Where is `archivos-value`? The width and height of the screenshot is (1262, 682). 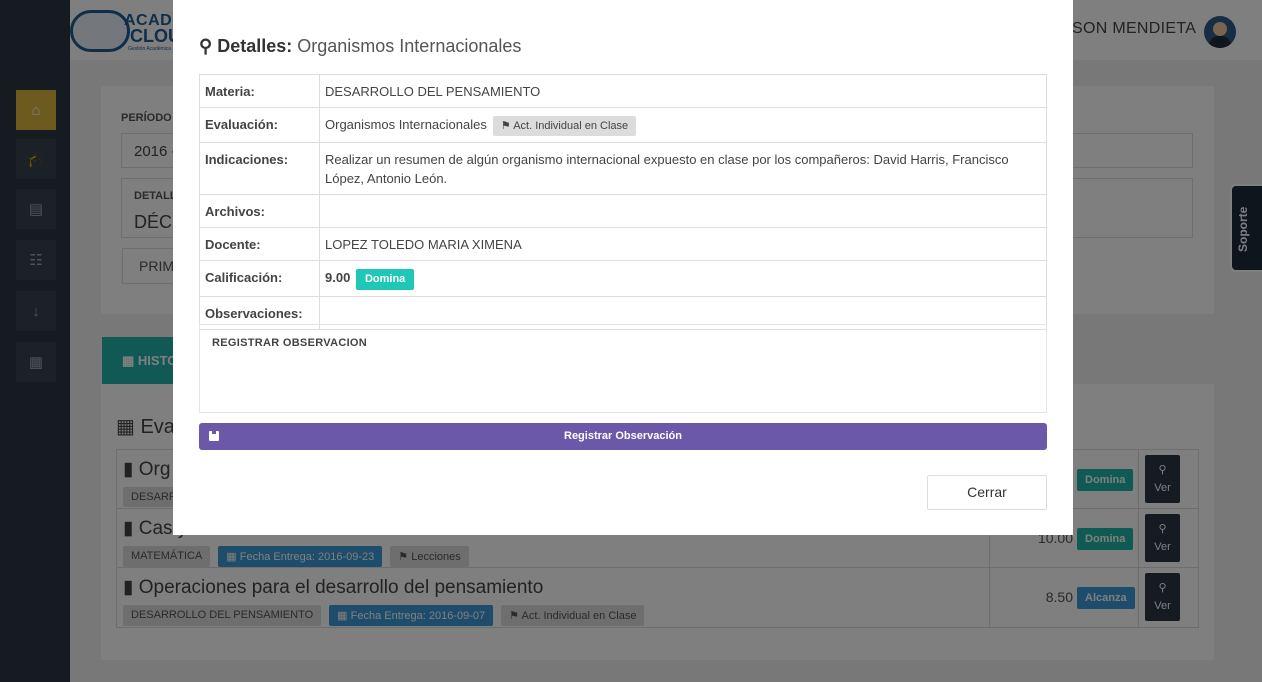
archivos-value is located at coordinates (683, 211).